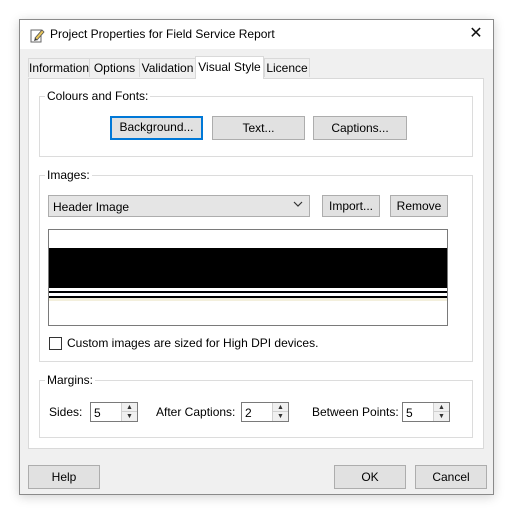 The width and height of the screenshot is (513, 518). What do you see at coordinates (196, 412) in the screenshot?
I see `after-captions-label: After Captions:` at bounding box center [196, 412].